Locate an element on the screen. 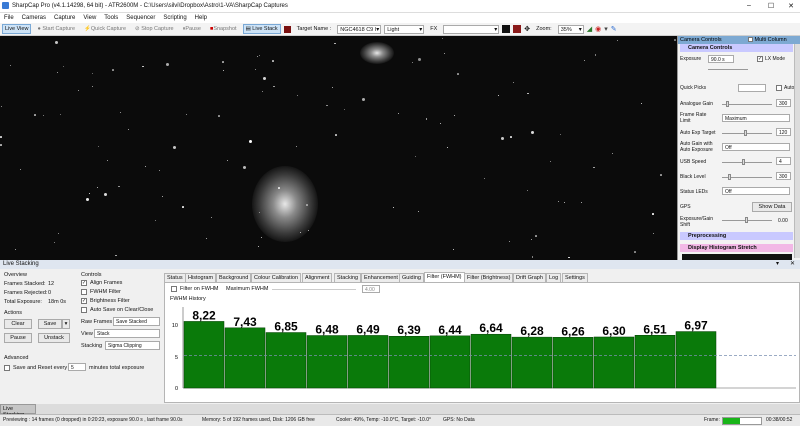 Image resolution: width=800 pixels, height=426 pixels. start-capture-button: ● Start Capture is located at coordinates (56, 29).